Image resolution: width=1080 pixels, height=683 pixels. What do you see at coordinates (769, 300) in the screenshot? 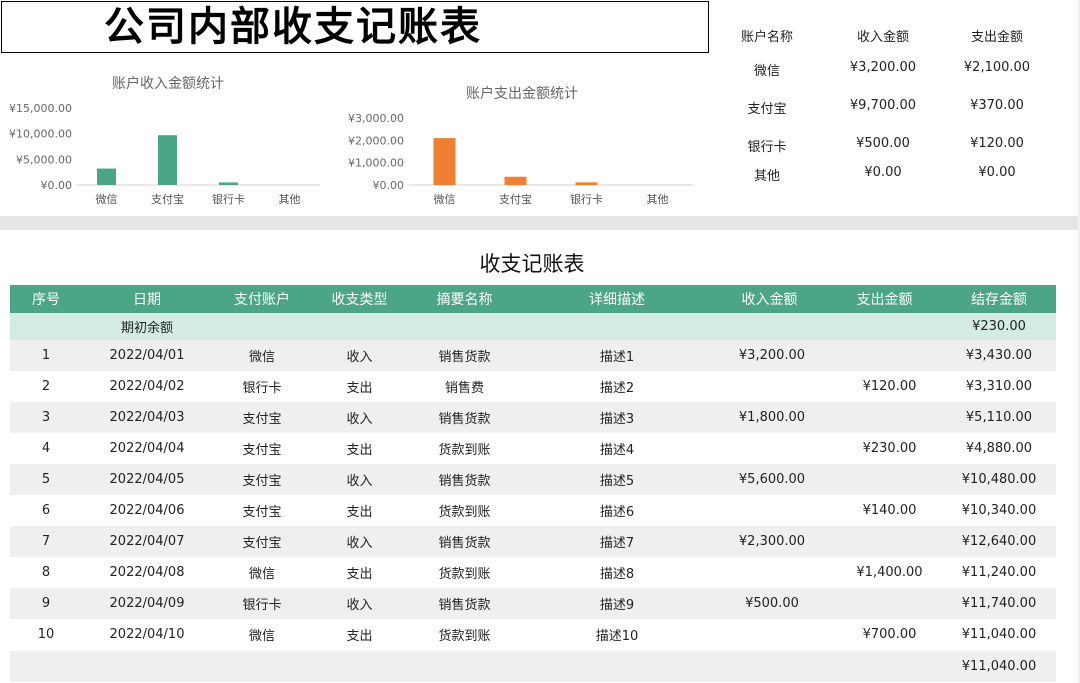
I see `header-cell: 收入金额` at bounding box center [769, 300].